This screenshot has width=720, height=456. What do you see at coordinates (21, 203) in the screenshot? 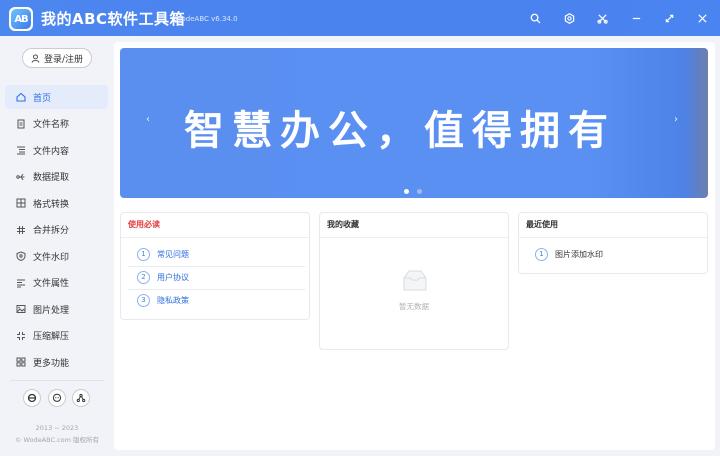
I see `format-convert-icon` at bounding box center [21, 203].